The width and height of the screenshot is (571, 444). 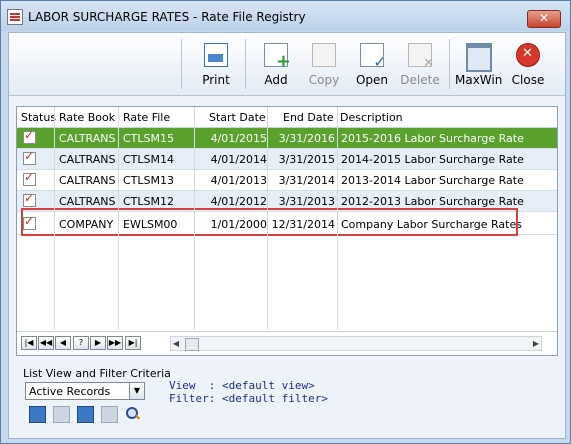 I want to click on search-icon, so click(x=132, y=413).